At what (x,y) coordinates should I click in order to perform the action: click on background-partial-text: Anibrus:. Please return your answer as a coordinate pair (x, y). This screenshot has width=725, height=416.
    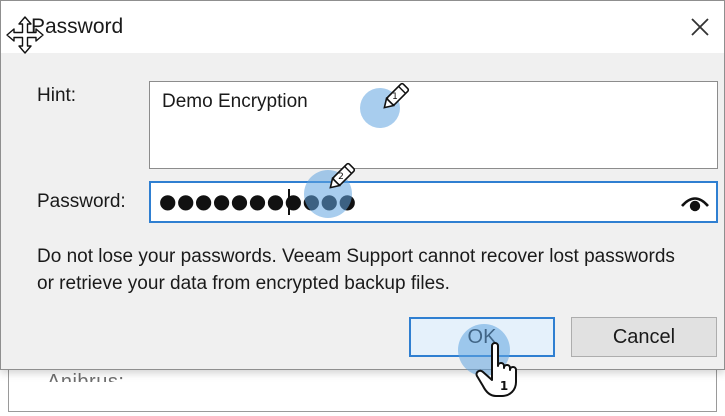
    Looking at the image, I should click on (85, 377).